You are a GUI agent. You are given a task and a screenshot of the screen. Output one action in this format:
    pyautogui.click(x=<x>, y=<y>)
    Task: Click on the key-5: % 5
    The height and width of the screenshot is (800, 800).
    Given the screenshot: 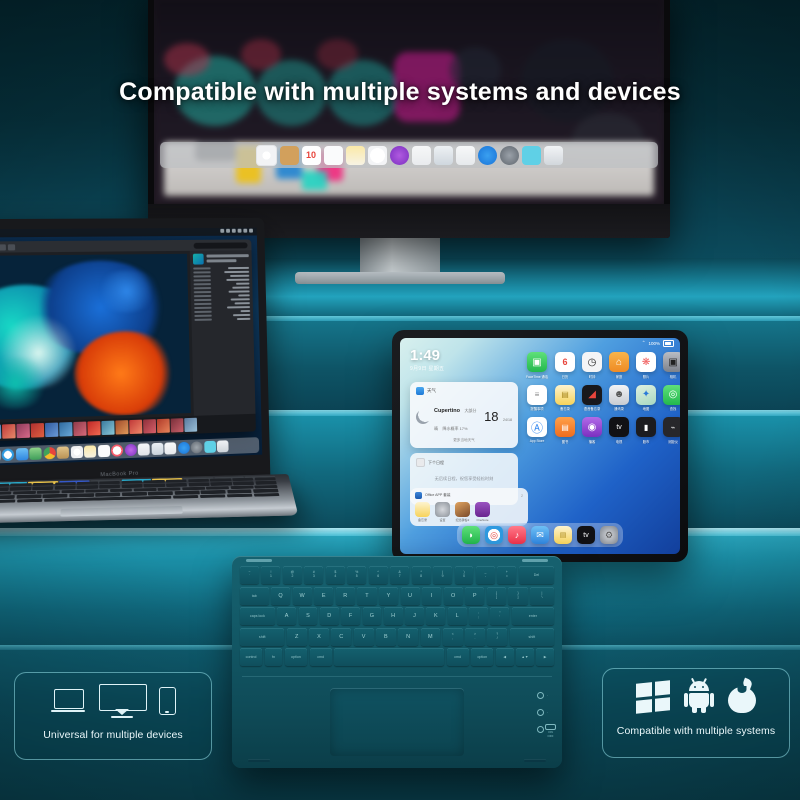 What is the action you would take?
    pyautogui.click(x=357, y=575)
    